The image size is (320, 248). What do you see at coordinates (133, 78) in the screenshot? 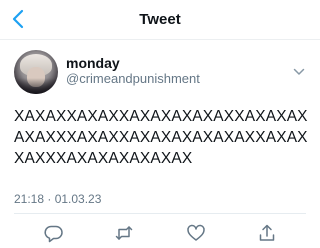
I see `author-handle: @crimeandpunishment` at bounding box center [133, 78].